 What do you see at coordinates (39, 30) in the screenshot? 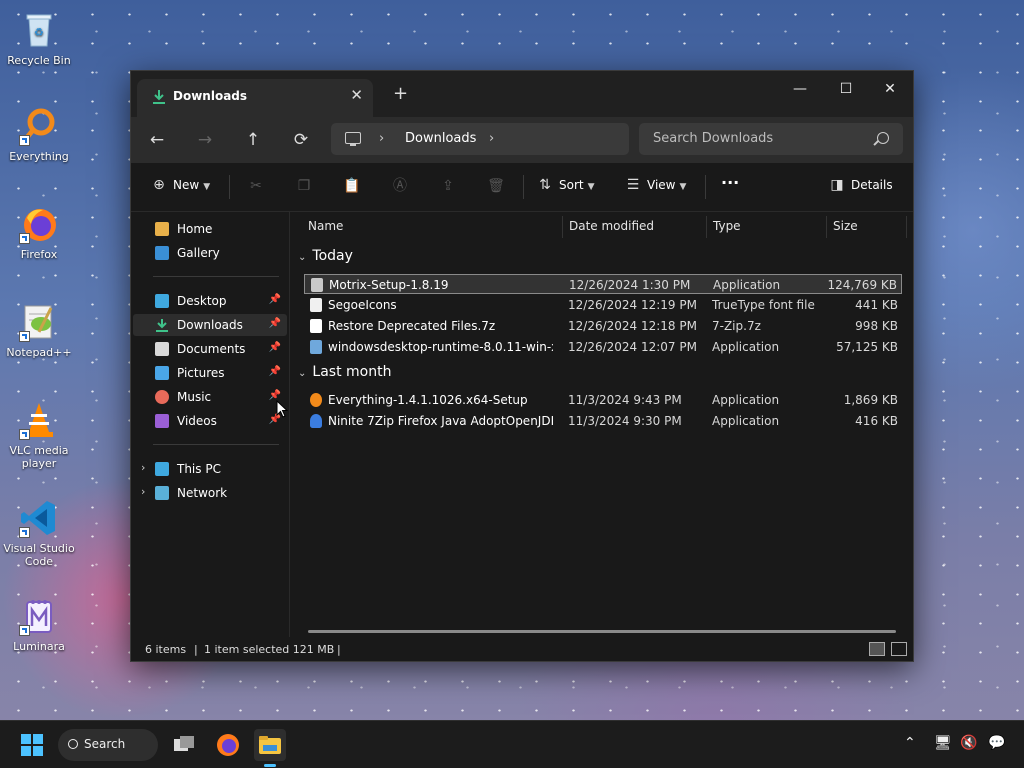
I see `recycle-bin-icon: ♻` at bounding box center [39, 30].